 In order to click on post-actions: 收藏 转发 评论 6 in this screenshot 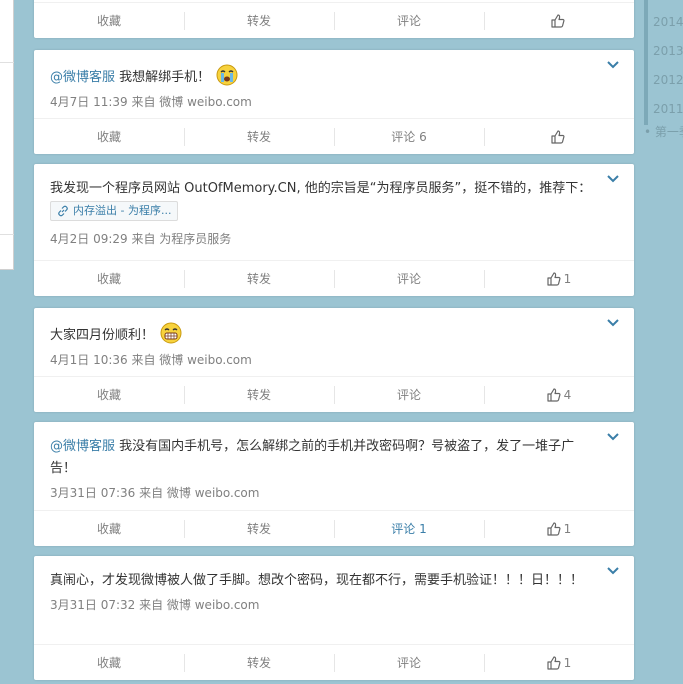, I will do `click(334, 136)`.